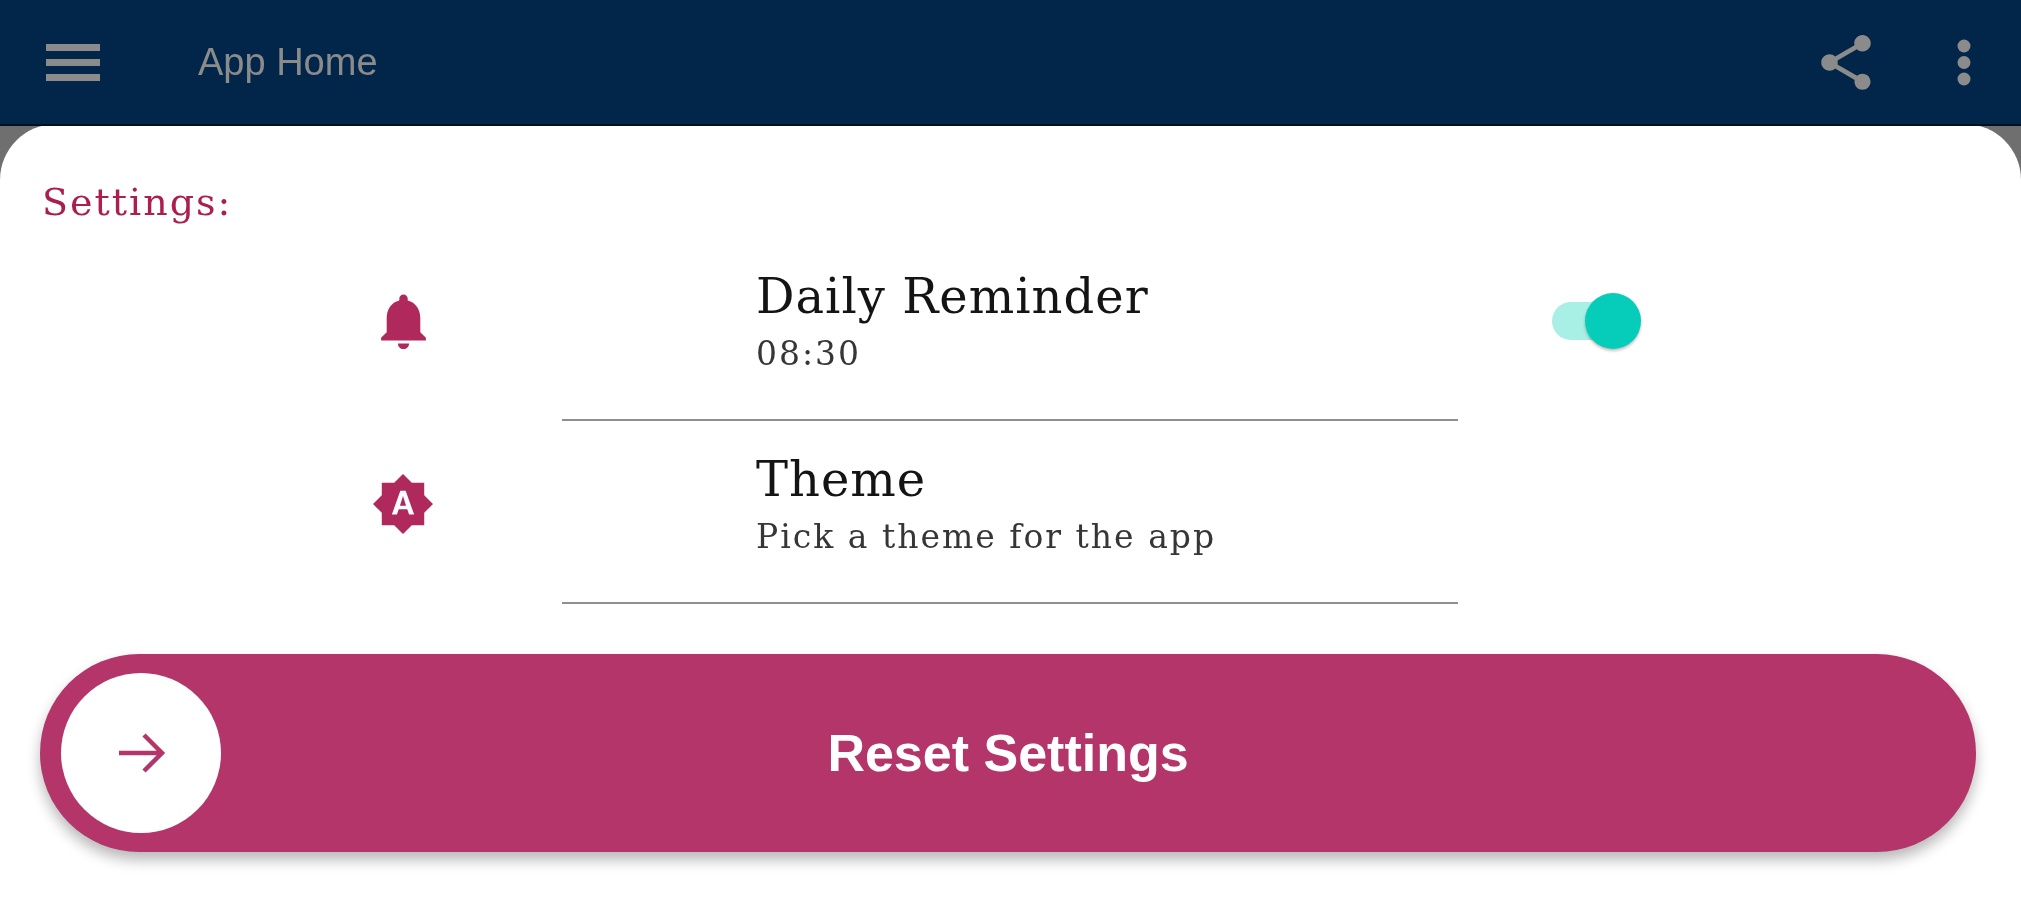 The image size is (2021, 900). I want to click on app-title: App Home, so click(288, 62).